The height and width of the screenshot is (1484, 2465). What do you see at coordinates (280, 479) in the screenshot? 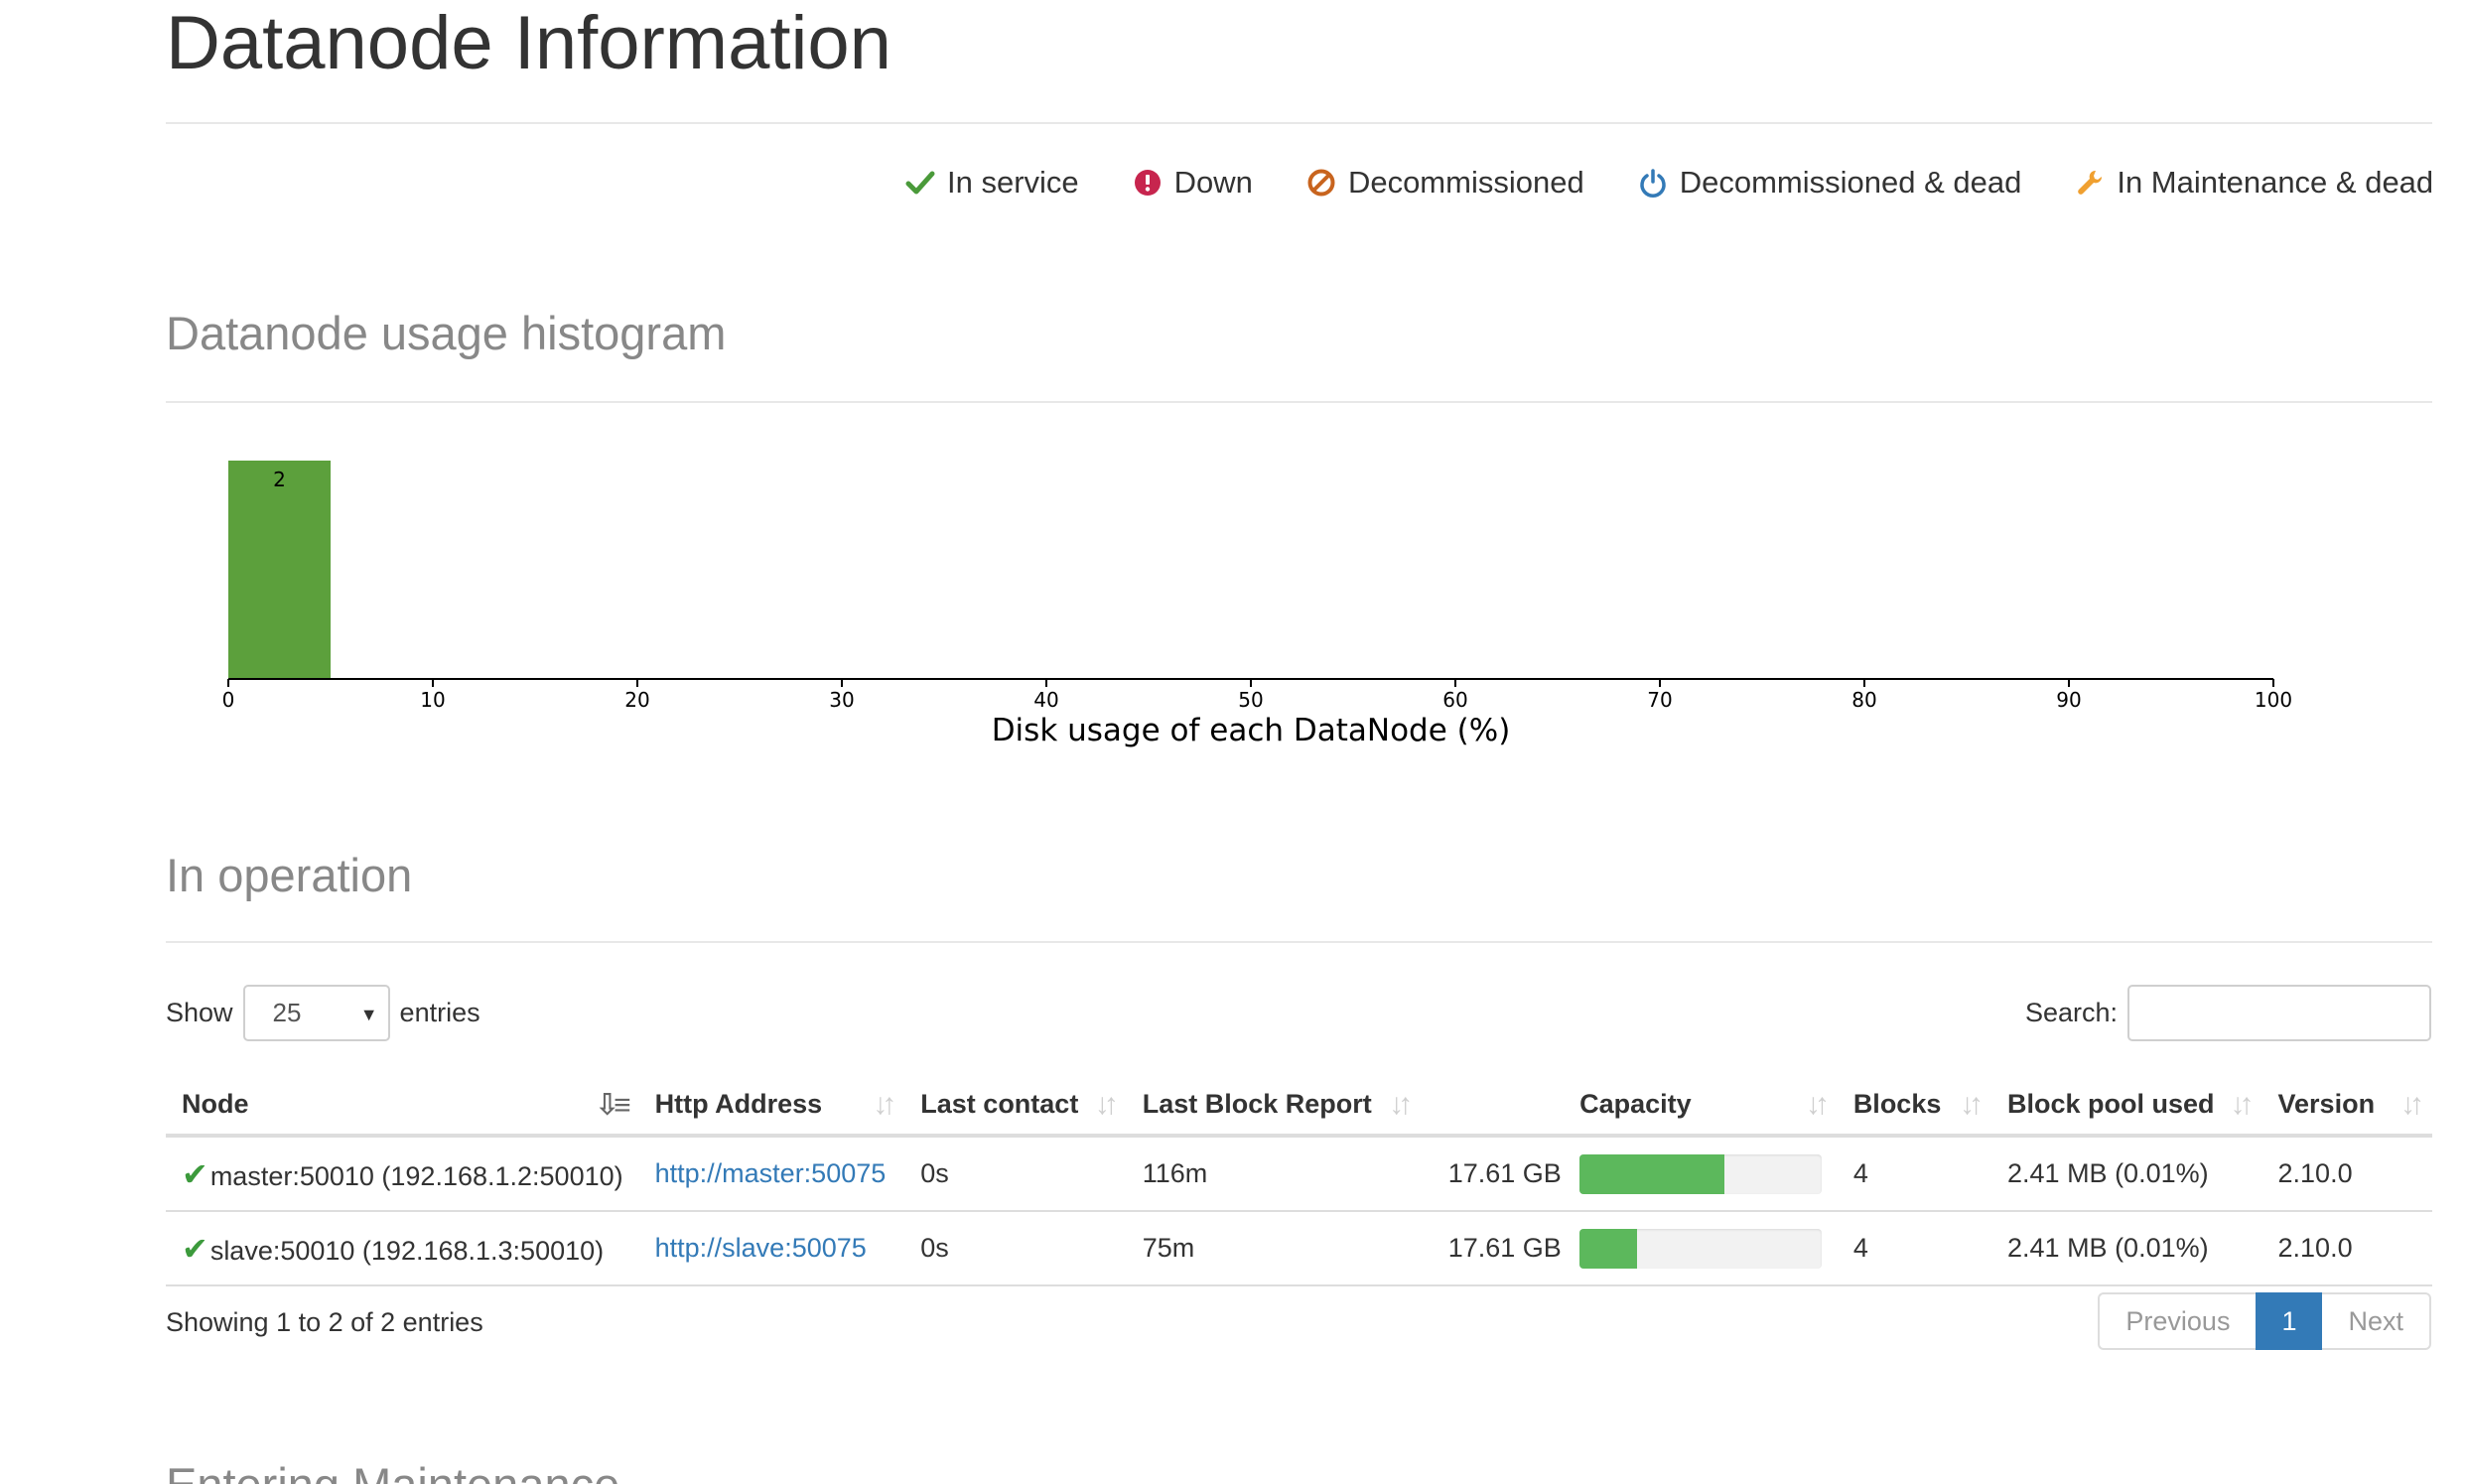
I see `histogram-bar-label-0: 2` at bounding box center [280, 479].